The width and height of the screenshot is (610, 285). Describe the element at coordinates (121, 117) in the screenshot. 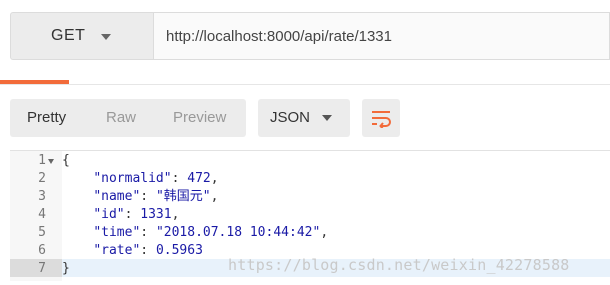

I see `view-raw-button: Raw` at that location.